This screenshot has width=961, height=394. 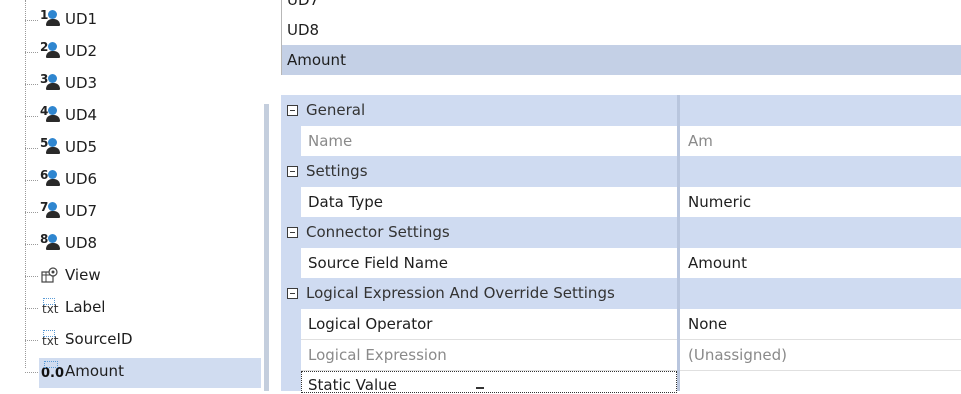 What do you see at coordinates (51, 147) in the screenshot?
I see `user-dimension-icon: 5` at bounding box center [51, 147].